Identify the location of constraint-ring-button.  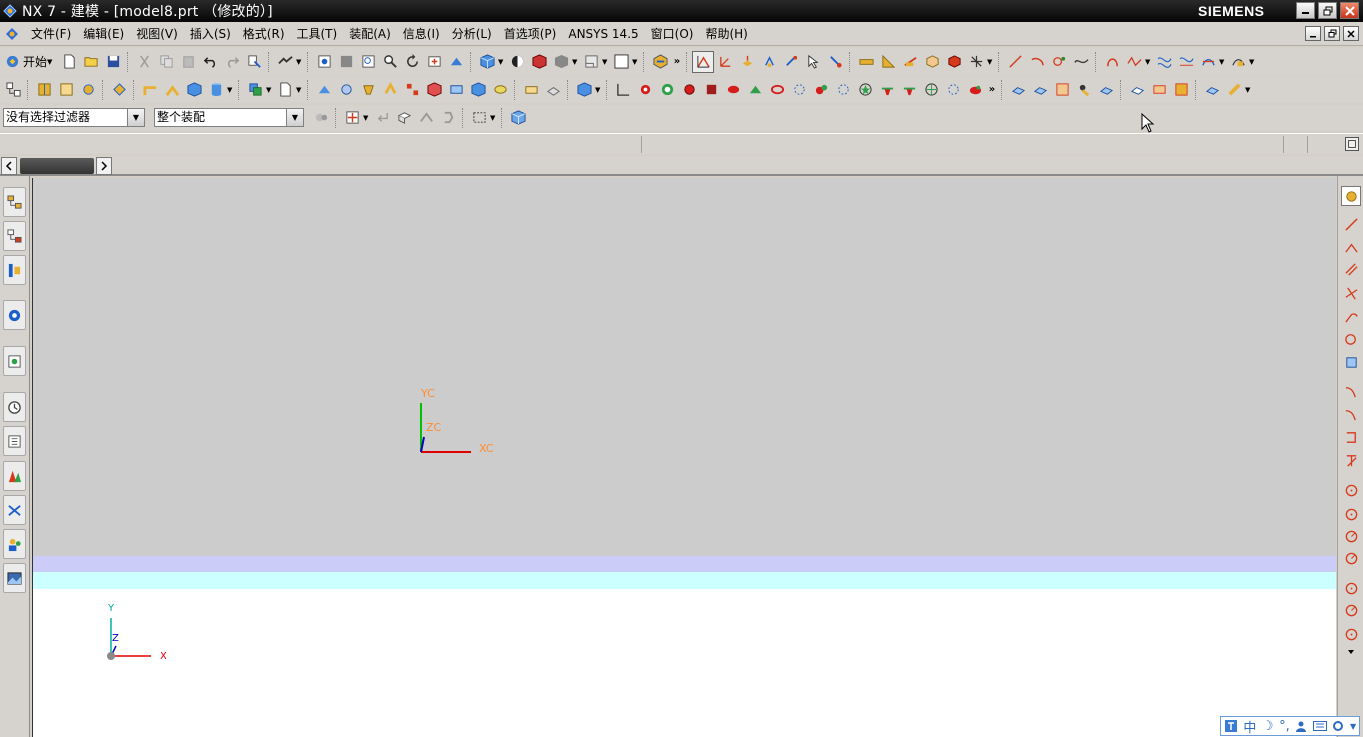
(777, 90).